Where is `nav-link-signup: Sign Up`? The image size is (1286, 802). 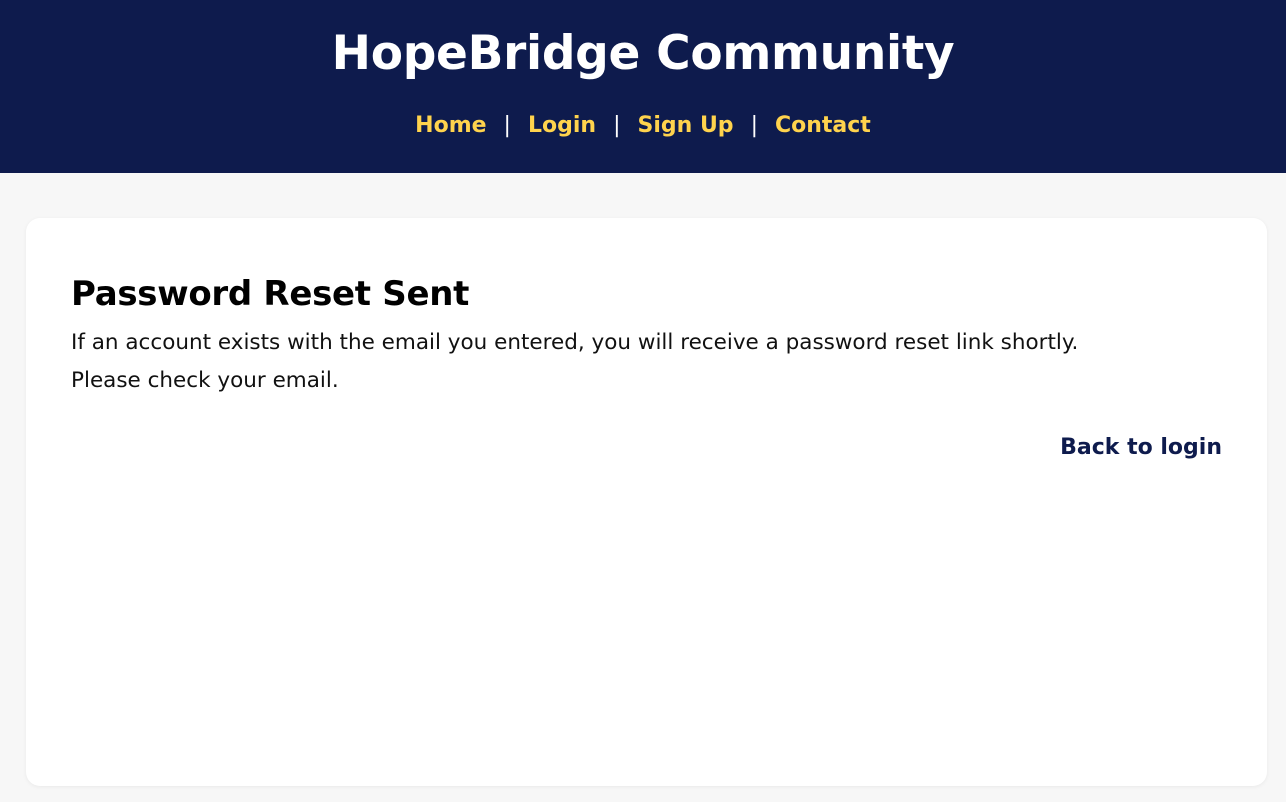 nav-link-signup: Sign Up is located at coordinates (685, 126).